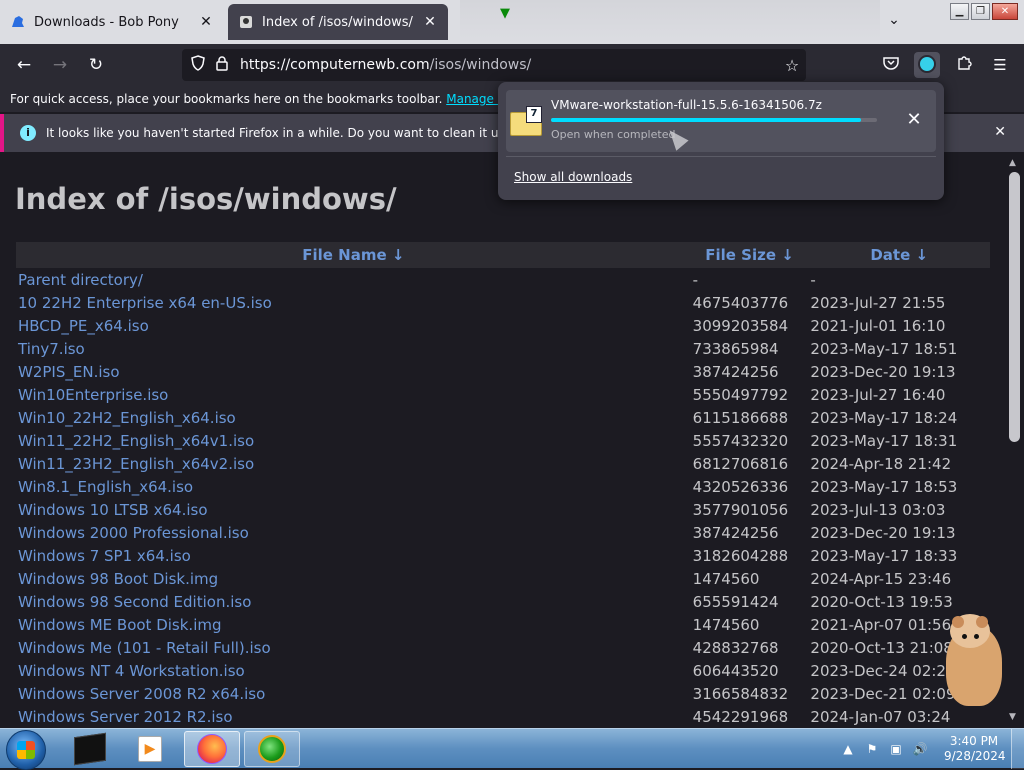 The width and height of the screenshot is (1024, 770). I want to click on start-button, so click(26, 750).